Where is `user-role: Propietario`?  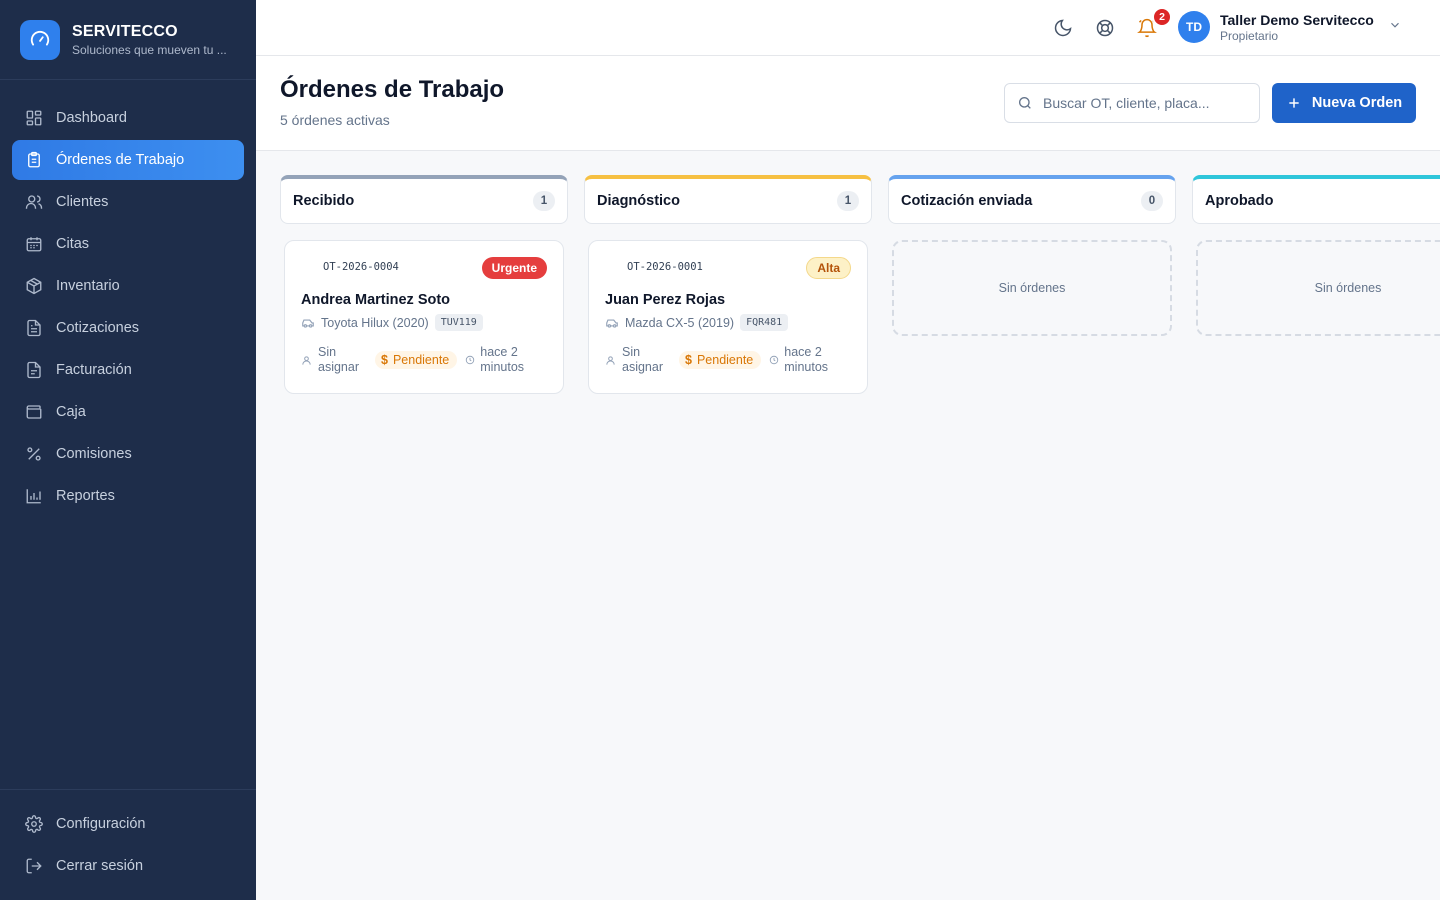
user-role: Propietario is located at coordinates (1249, 35).